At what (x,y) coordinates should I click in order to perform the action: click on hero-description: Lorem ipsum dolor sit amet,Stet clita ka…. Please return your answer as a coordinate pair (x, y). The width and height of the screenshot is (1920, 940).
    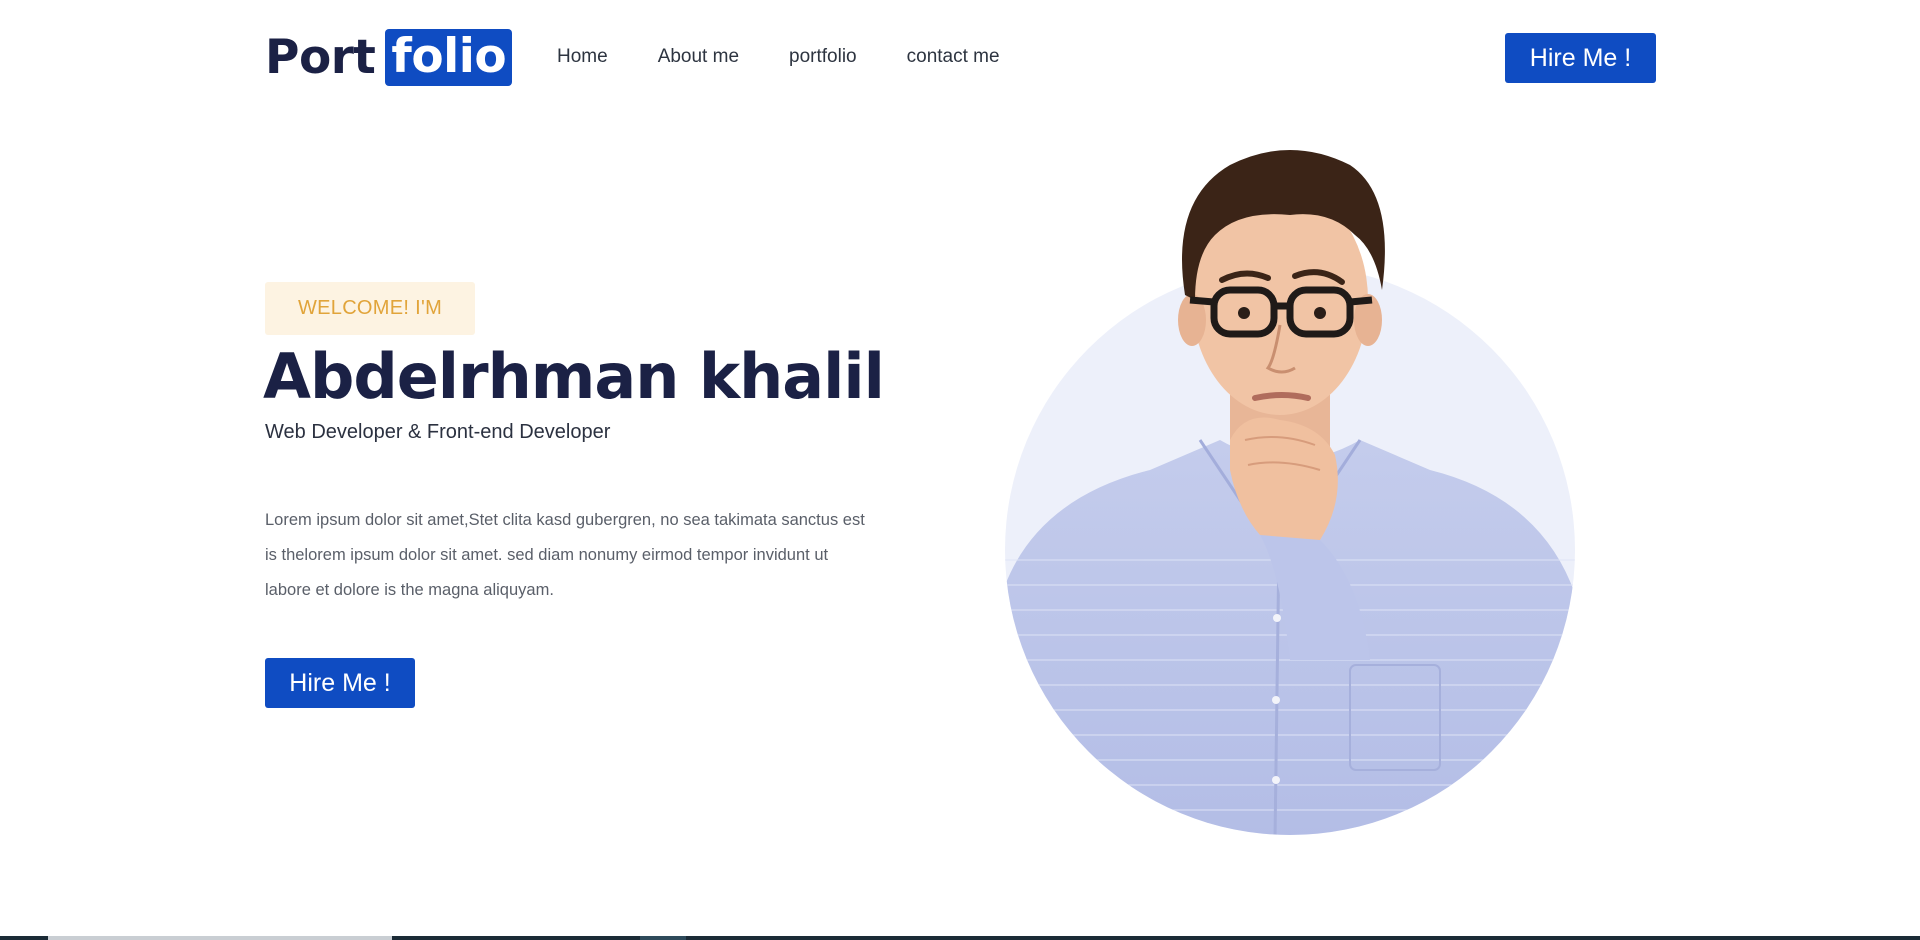
    Looking at the image, I should click on (565, 555).